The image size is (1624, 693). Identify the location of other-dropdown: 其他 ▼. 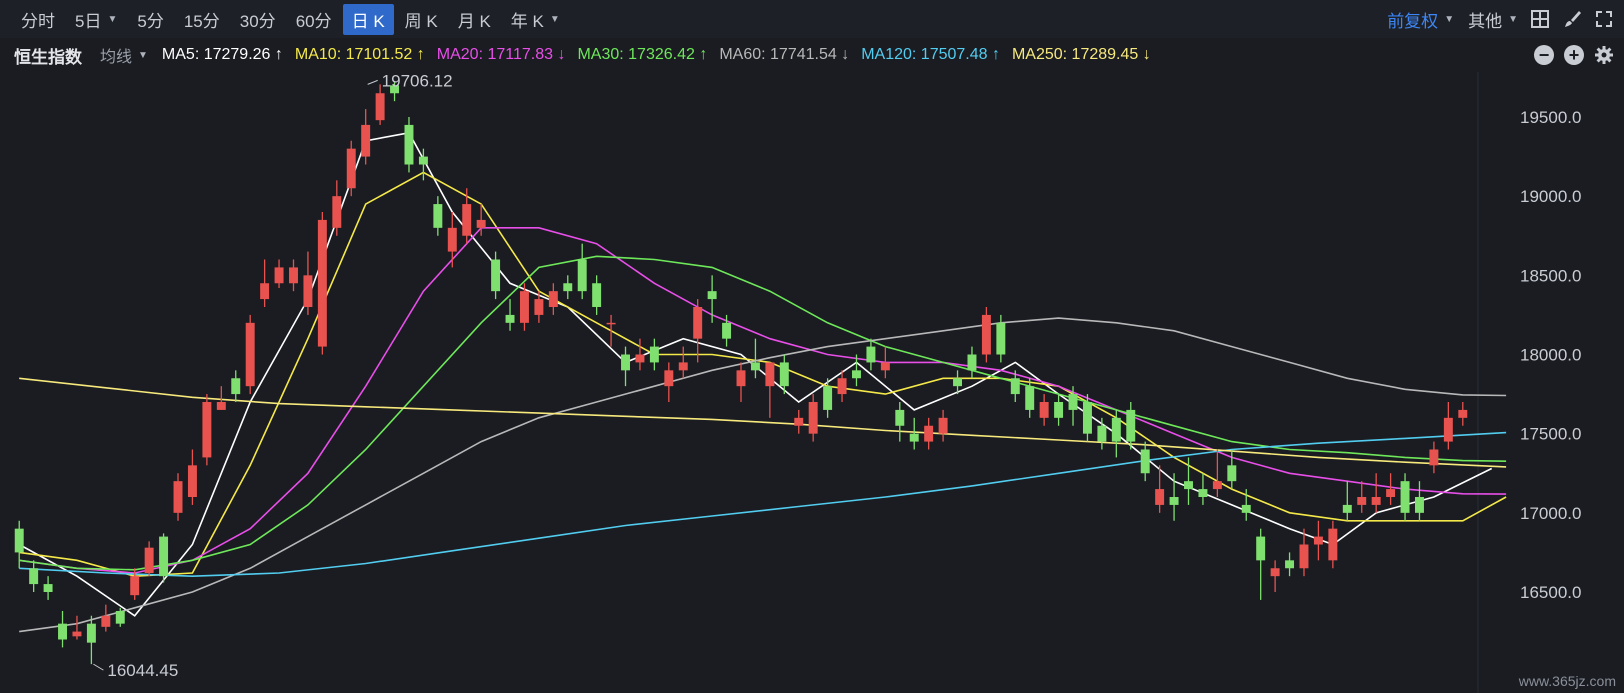
(1493, 19).